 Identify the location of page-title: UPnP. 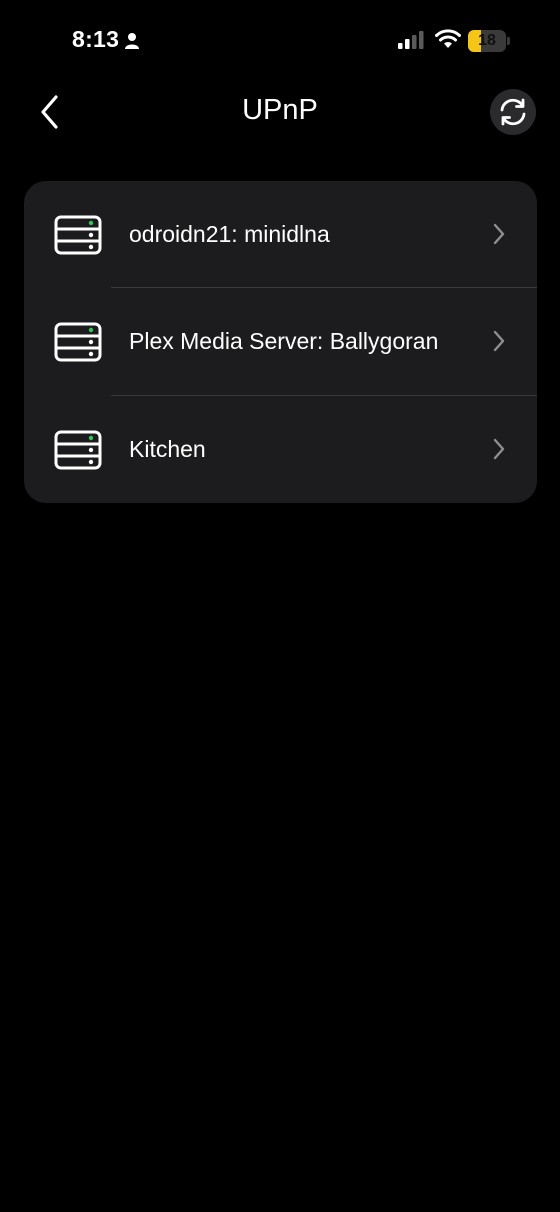
(280, 110).